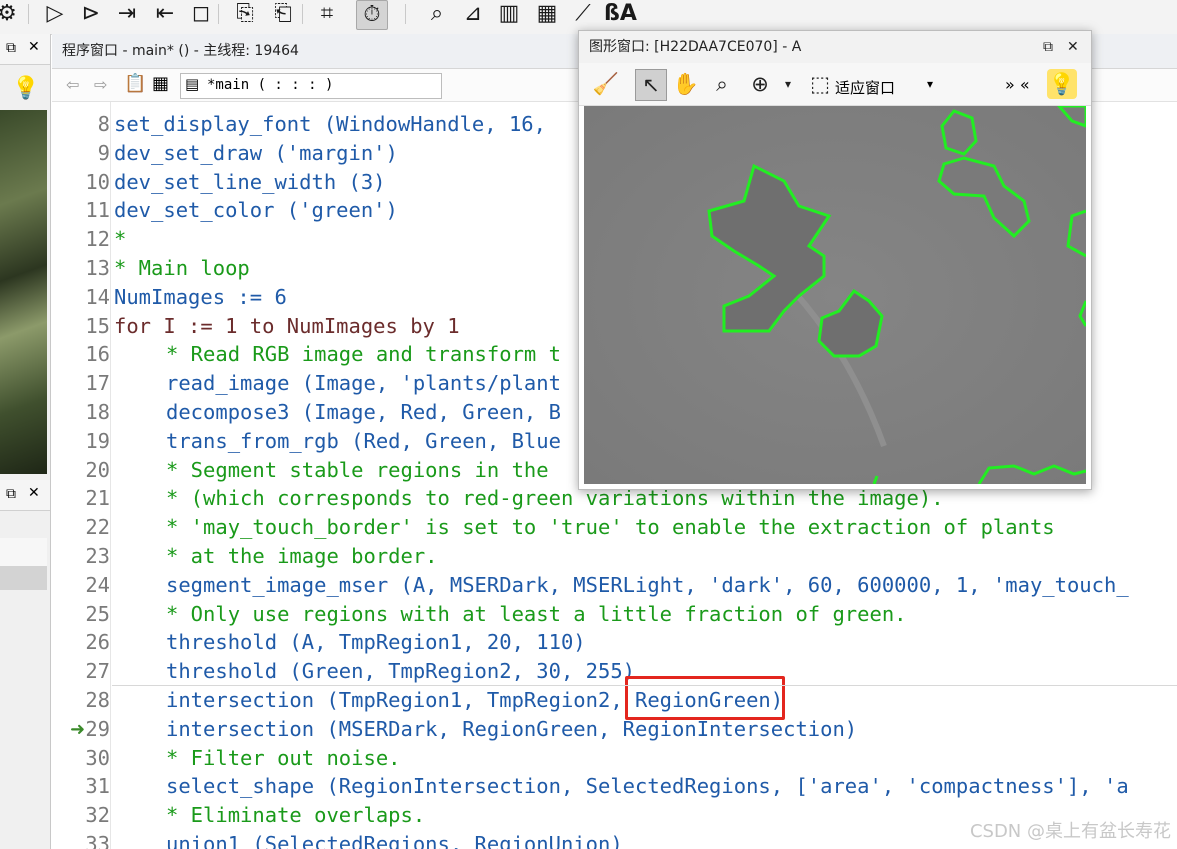 This screenshot has width=1177, height=849. Describe the element at coordinates (357, 470) in the screenshot. I see `code-line: * Segment stable regions in the` at that location.